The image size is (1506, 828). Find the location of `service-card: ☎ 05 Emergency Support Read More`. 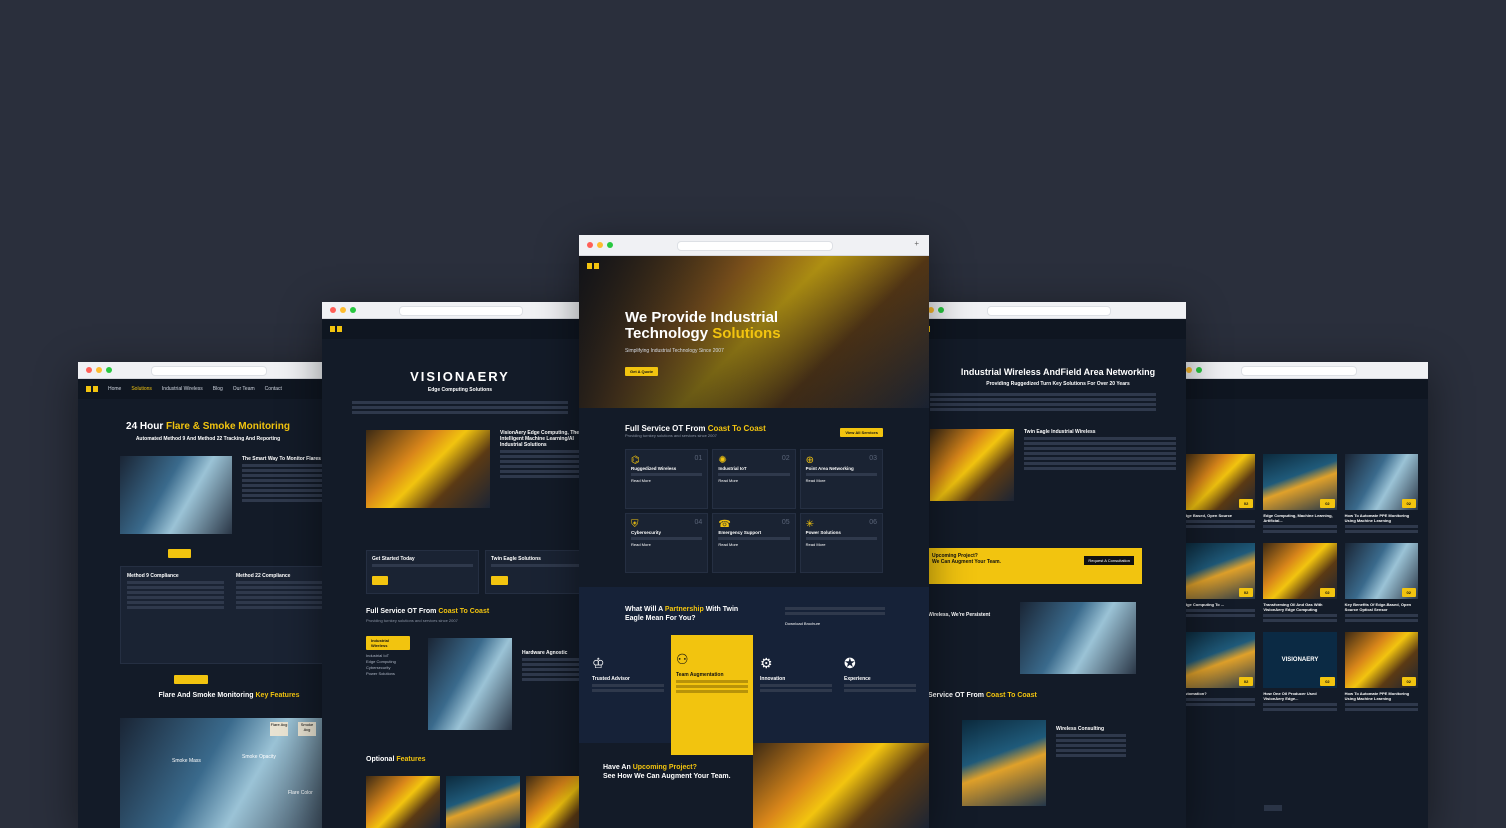

service-card: ☎ 05 Emergency Support Read More is located at coordinates (754, 543).